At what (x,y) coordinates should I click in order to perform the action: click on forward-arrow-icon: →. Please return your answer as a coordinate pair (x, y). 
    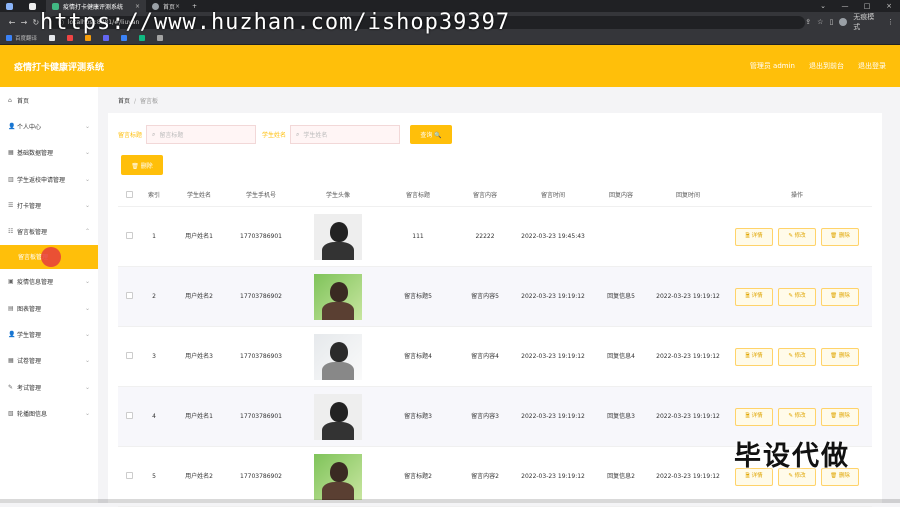
    Looking at the image, I should click on (24, 22).